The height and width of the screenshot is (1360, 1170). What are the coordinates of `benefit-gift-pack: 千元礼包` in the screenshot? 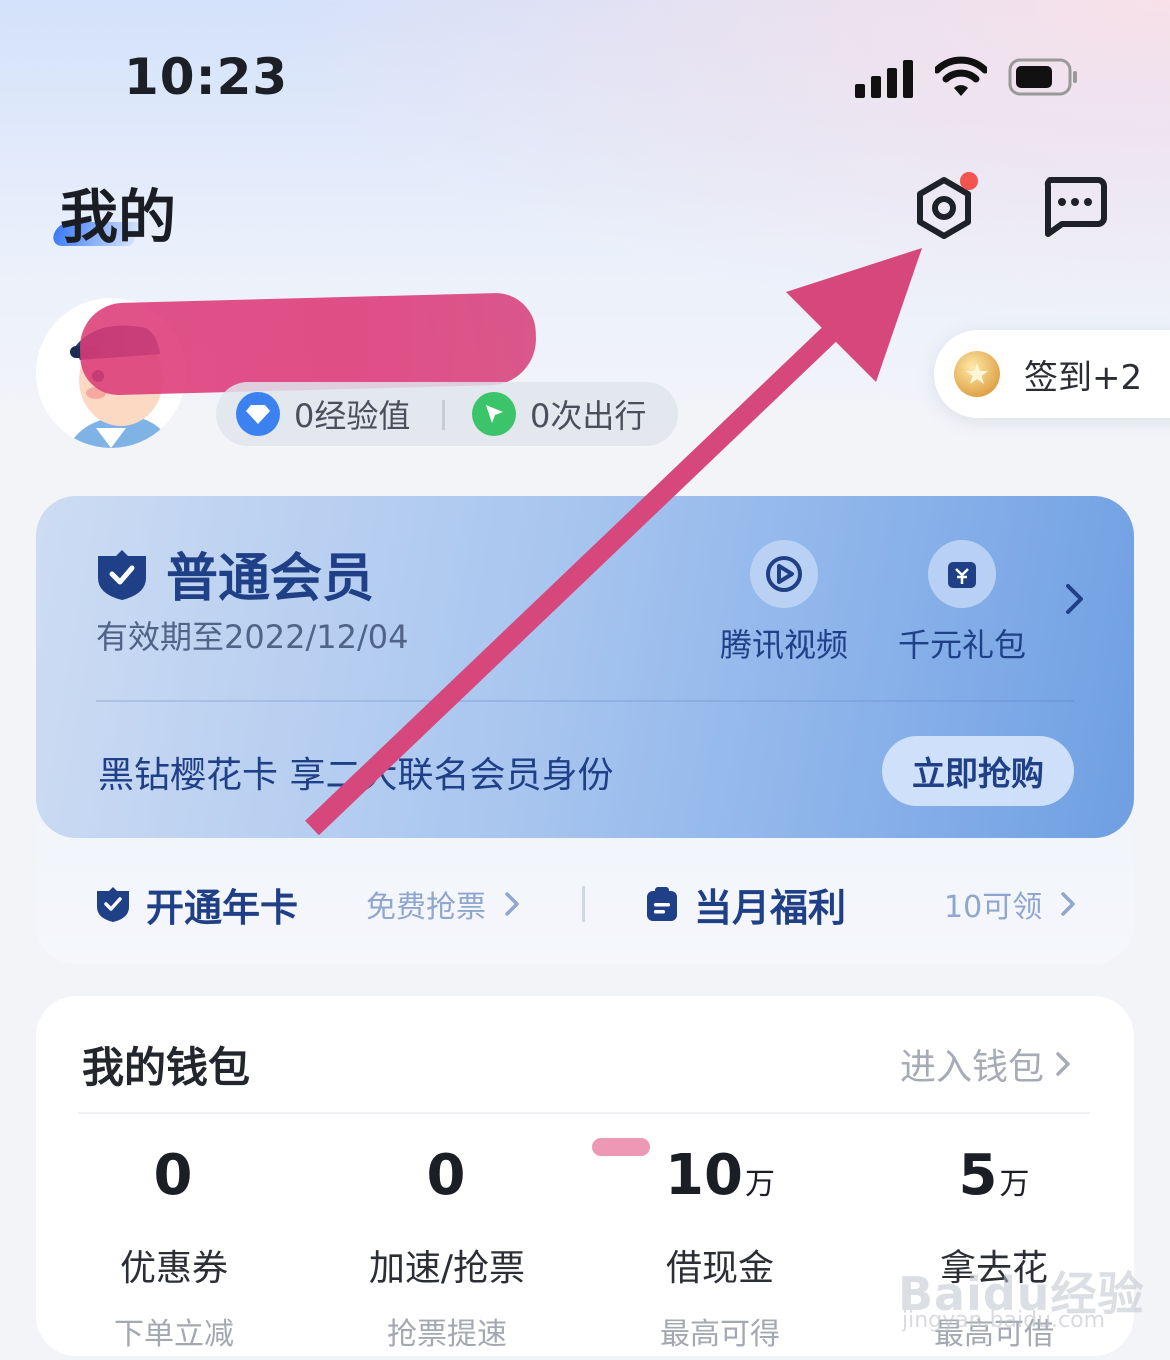 It's located at (962, 603).